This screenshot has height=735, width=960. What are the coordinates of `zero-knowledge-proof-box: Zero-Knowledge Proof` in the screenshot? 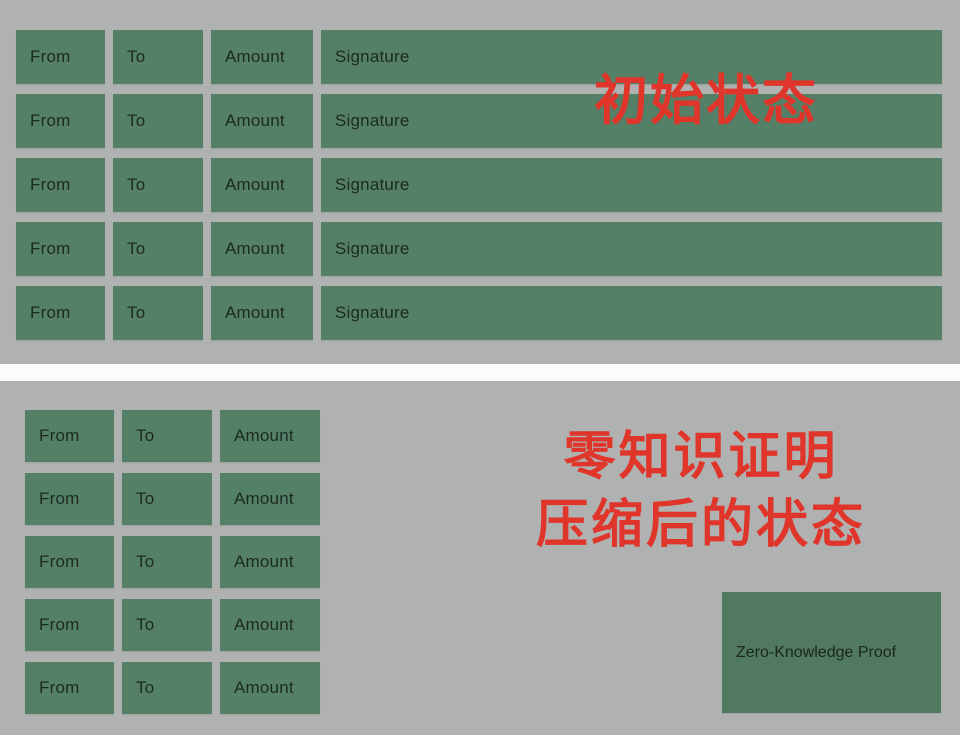 It's located at (831, 652).